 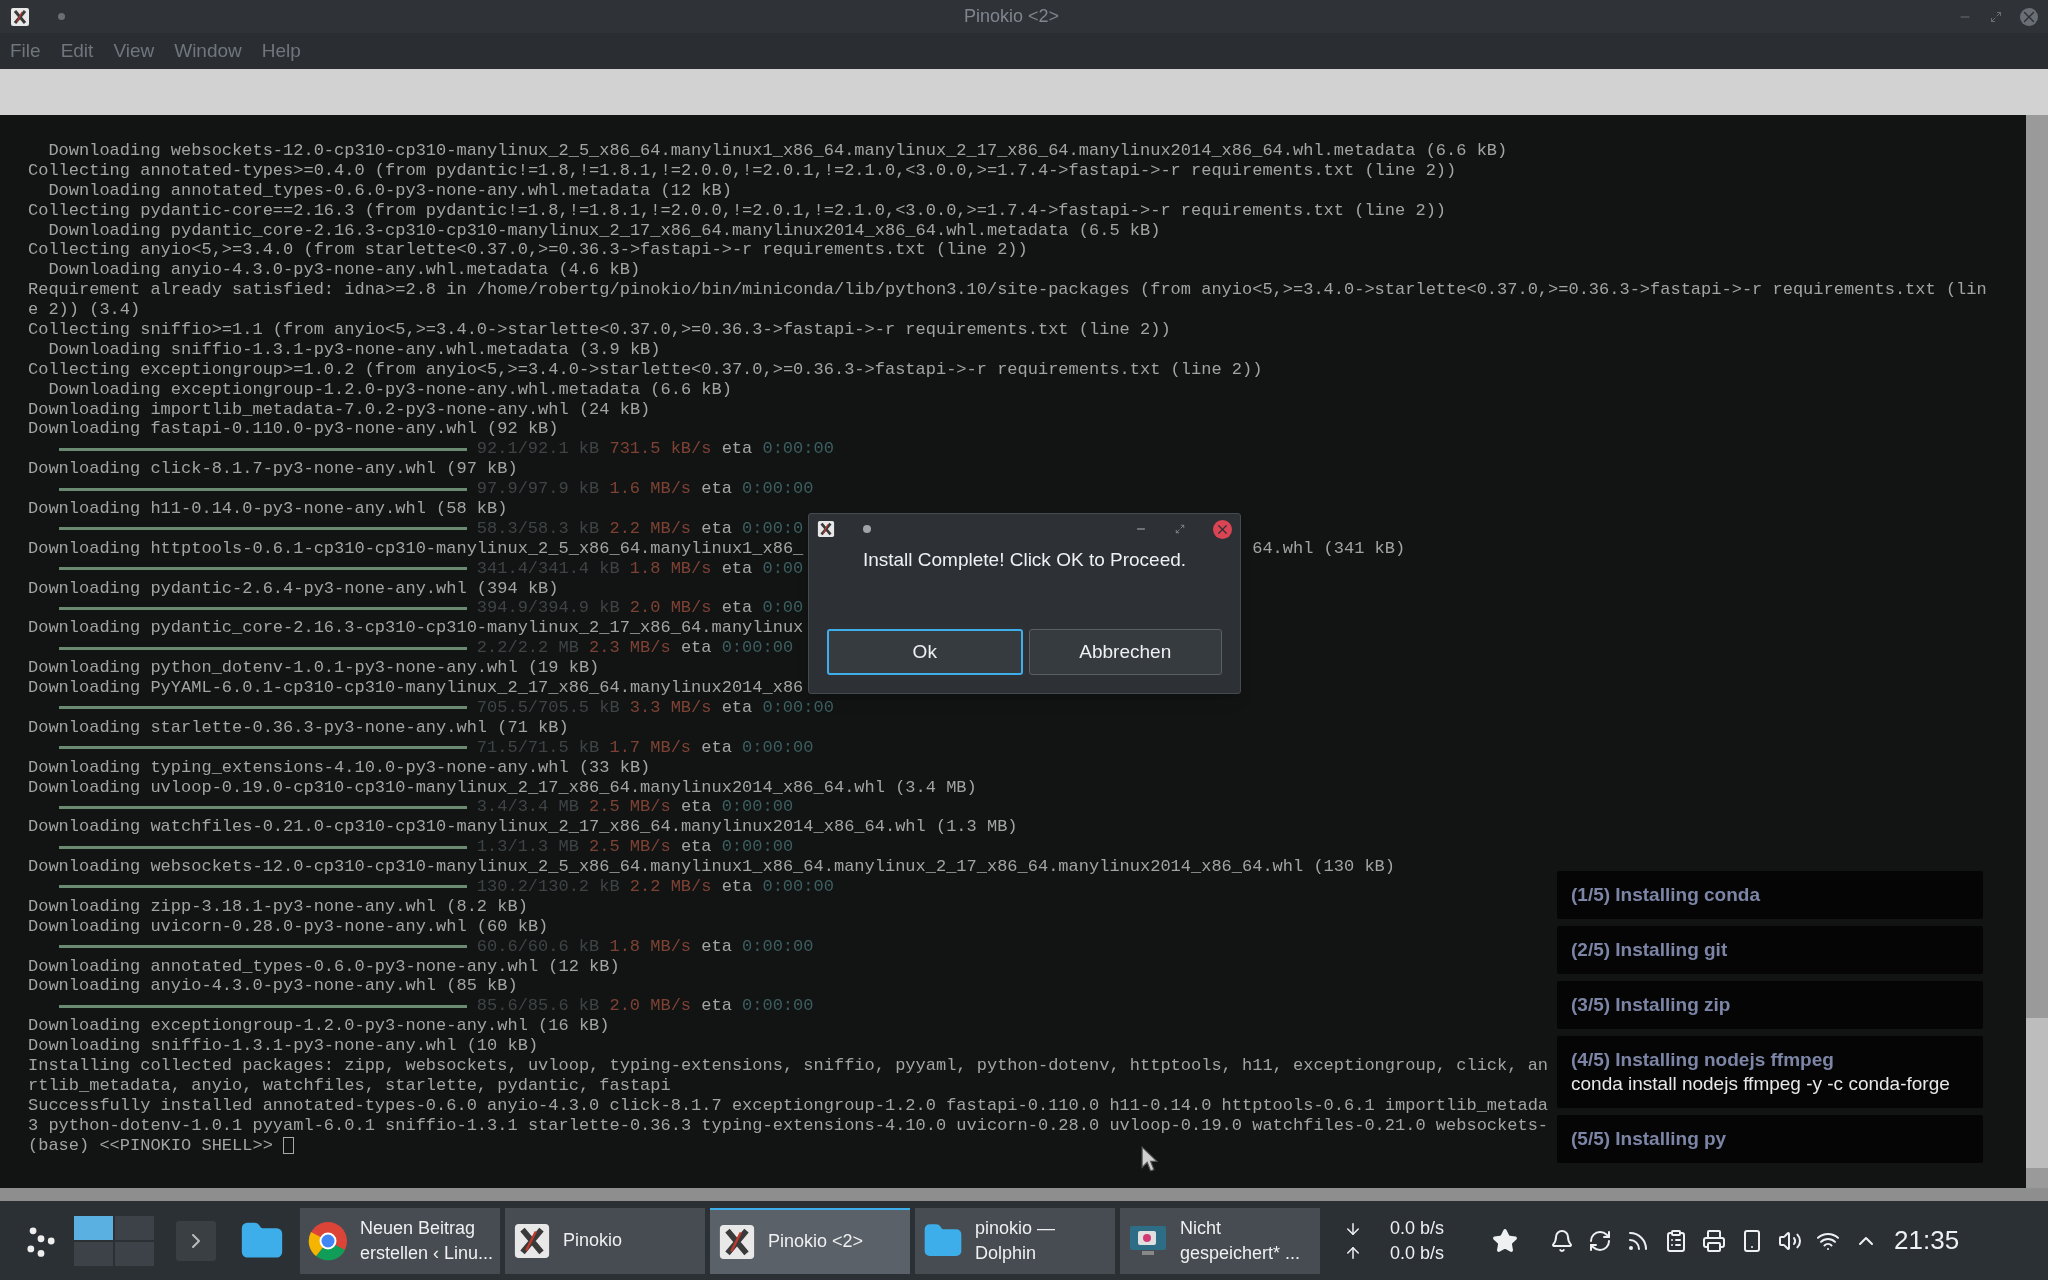 I want to click on task-button: pinokio — Dolphin, so click(x=1015, y=1240).